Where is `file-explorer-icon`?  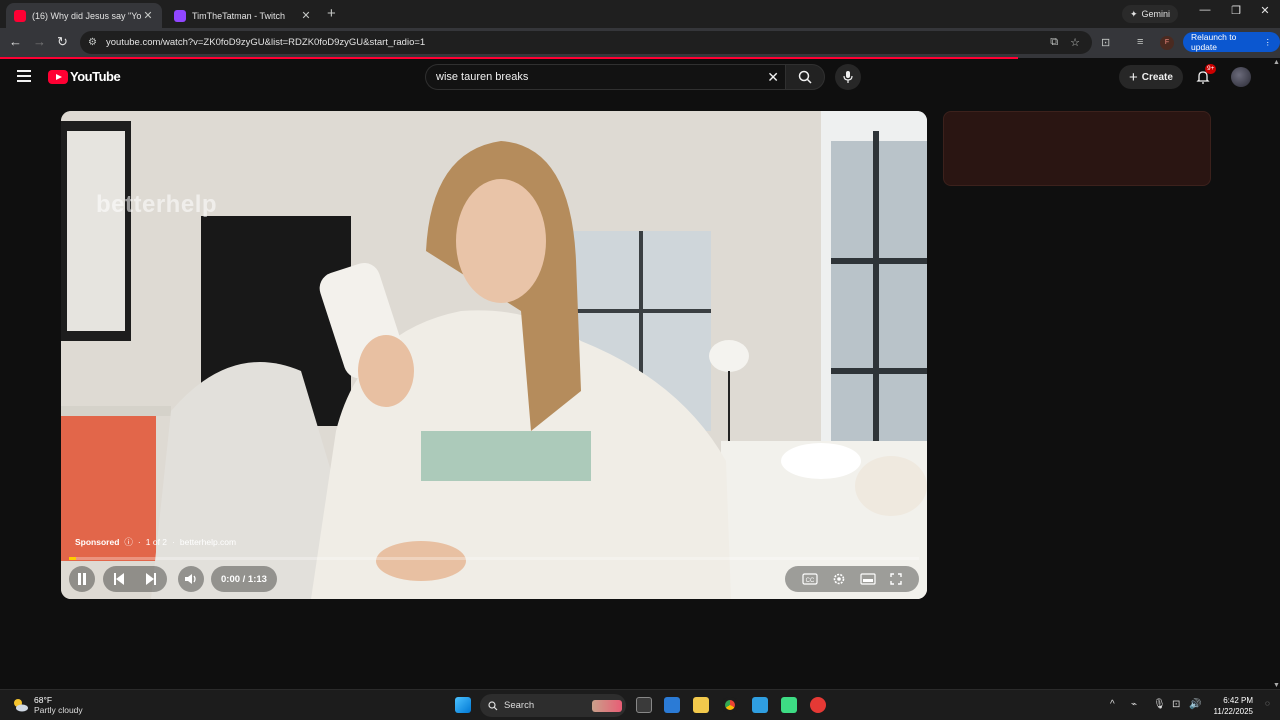 file-explorer-icon is located at coordinates (701, 705).